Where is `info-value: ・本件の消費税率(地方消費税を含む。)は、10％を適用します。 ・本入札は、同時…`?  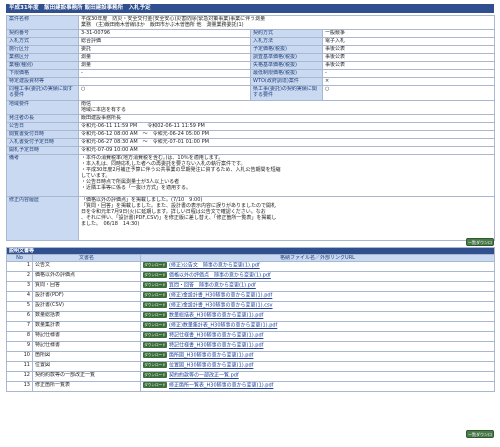
info-value: ・本件の消費税率(地方消費税を含む。)は、10％を適用します。 ・本入札は、同時… is located at coordinates (286, 175).